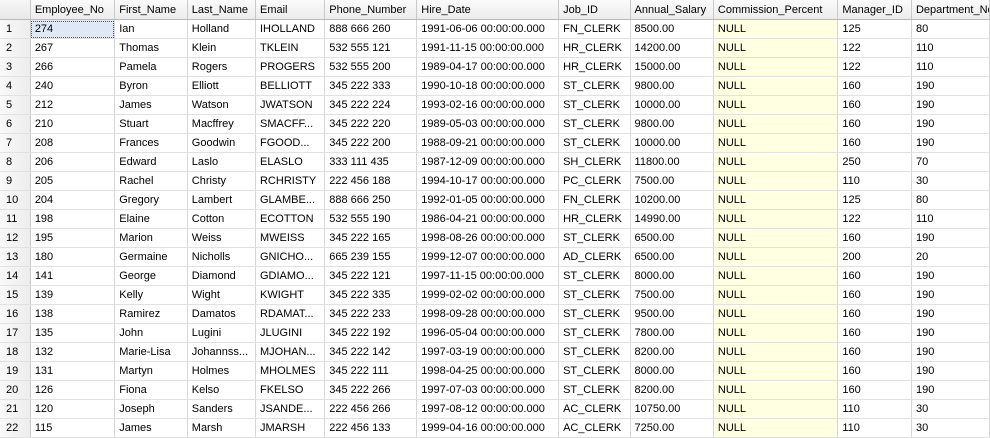 Image resolution: width=990 pixels, height=438 pixels. I want to click on cell-email: MWEISS, so click(290, 238).